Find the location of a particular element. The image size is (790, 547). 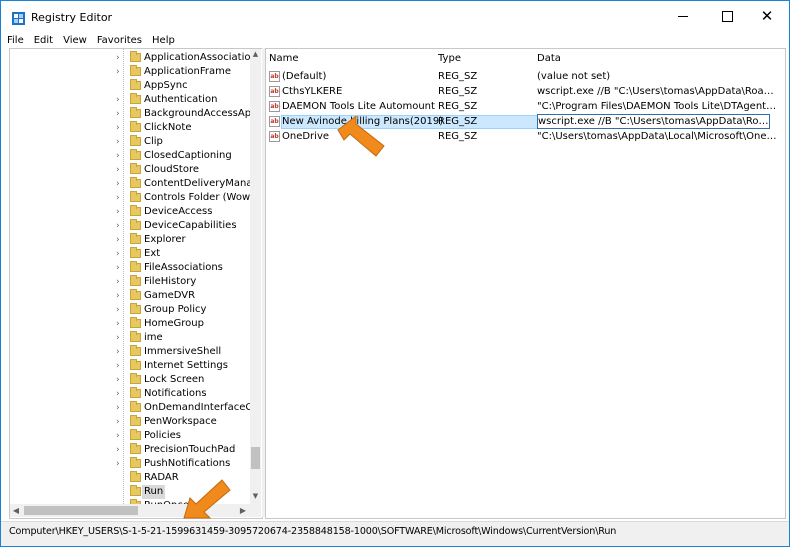

maximize-button is located at coordinates (727, 16).